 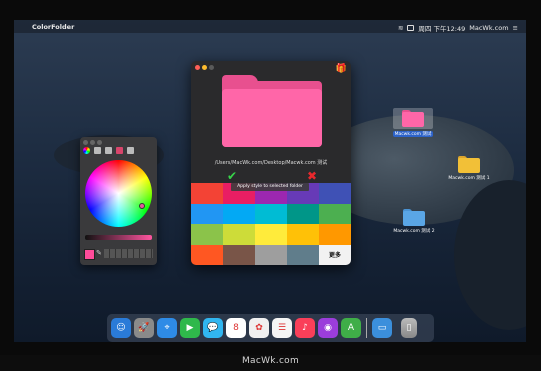 I want to click on folder-preview-icon, so click(x=272, y=111).